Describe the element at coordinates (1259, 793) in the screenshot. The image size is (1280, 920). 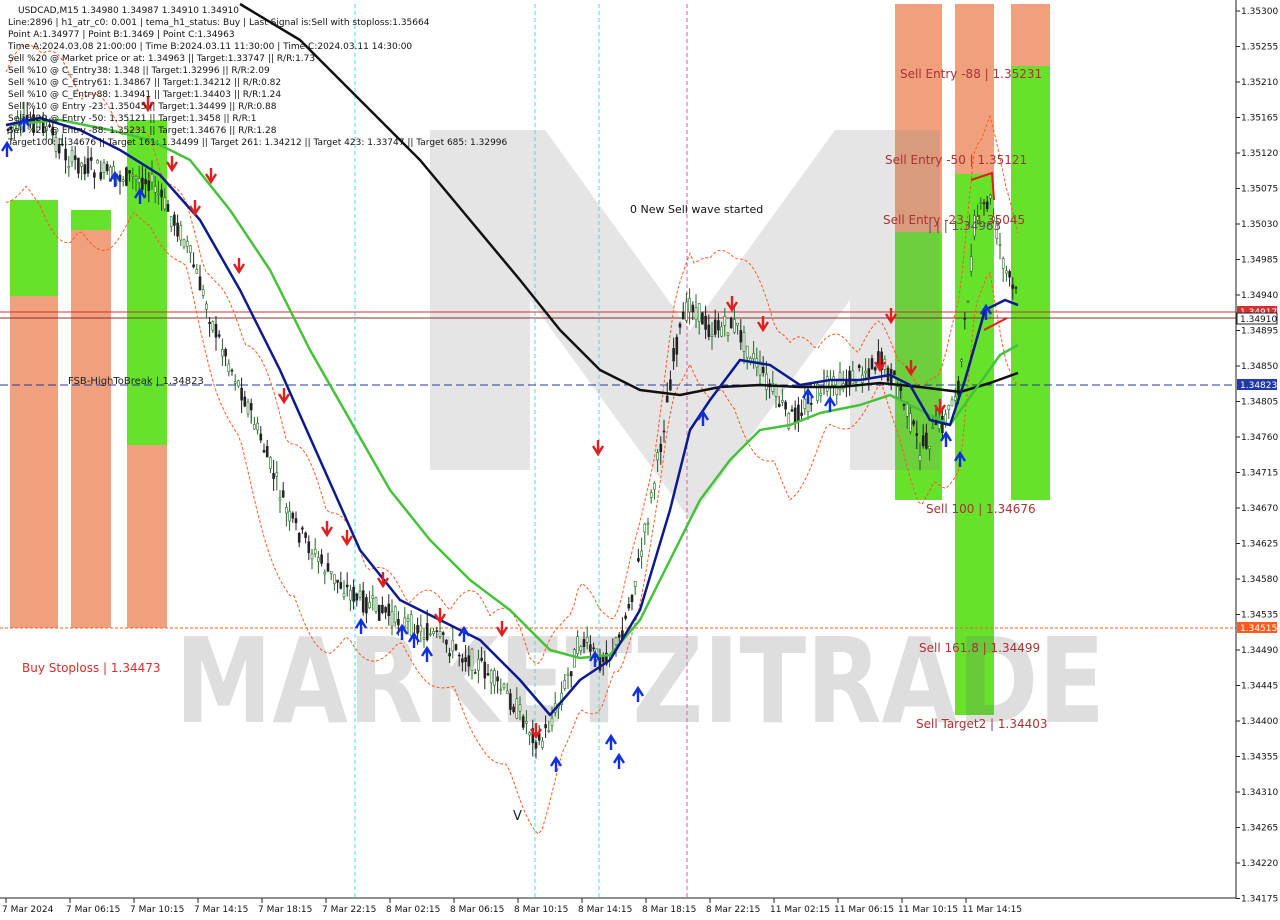
I see `price-tick-label: 1.34310` at that location.